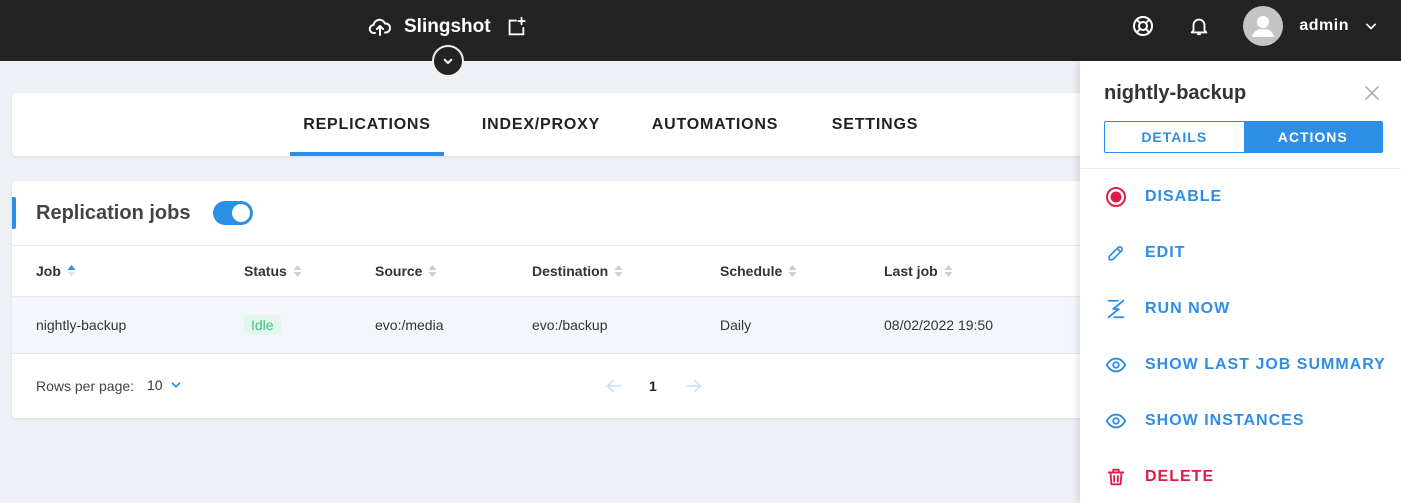 The width and height of the screenshot is (1401, 503). Describe the element at coordinates (1188, 308) in the screenshot. I see `action-label: RUN NOW` at that location.